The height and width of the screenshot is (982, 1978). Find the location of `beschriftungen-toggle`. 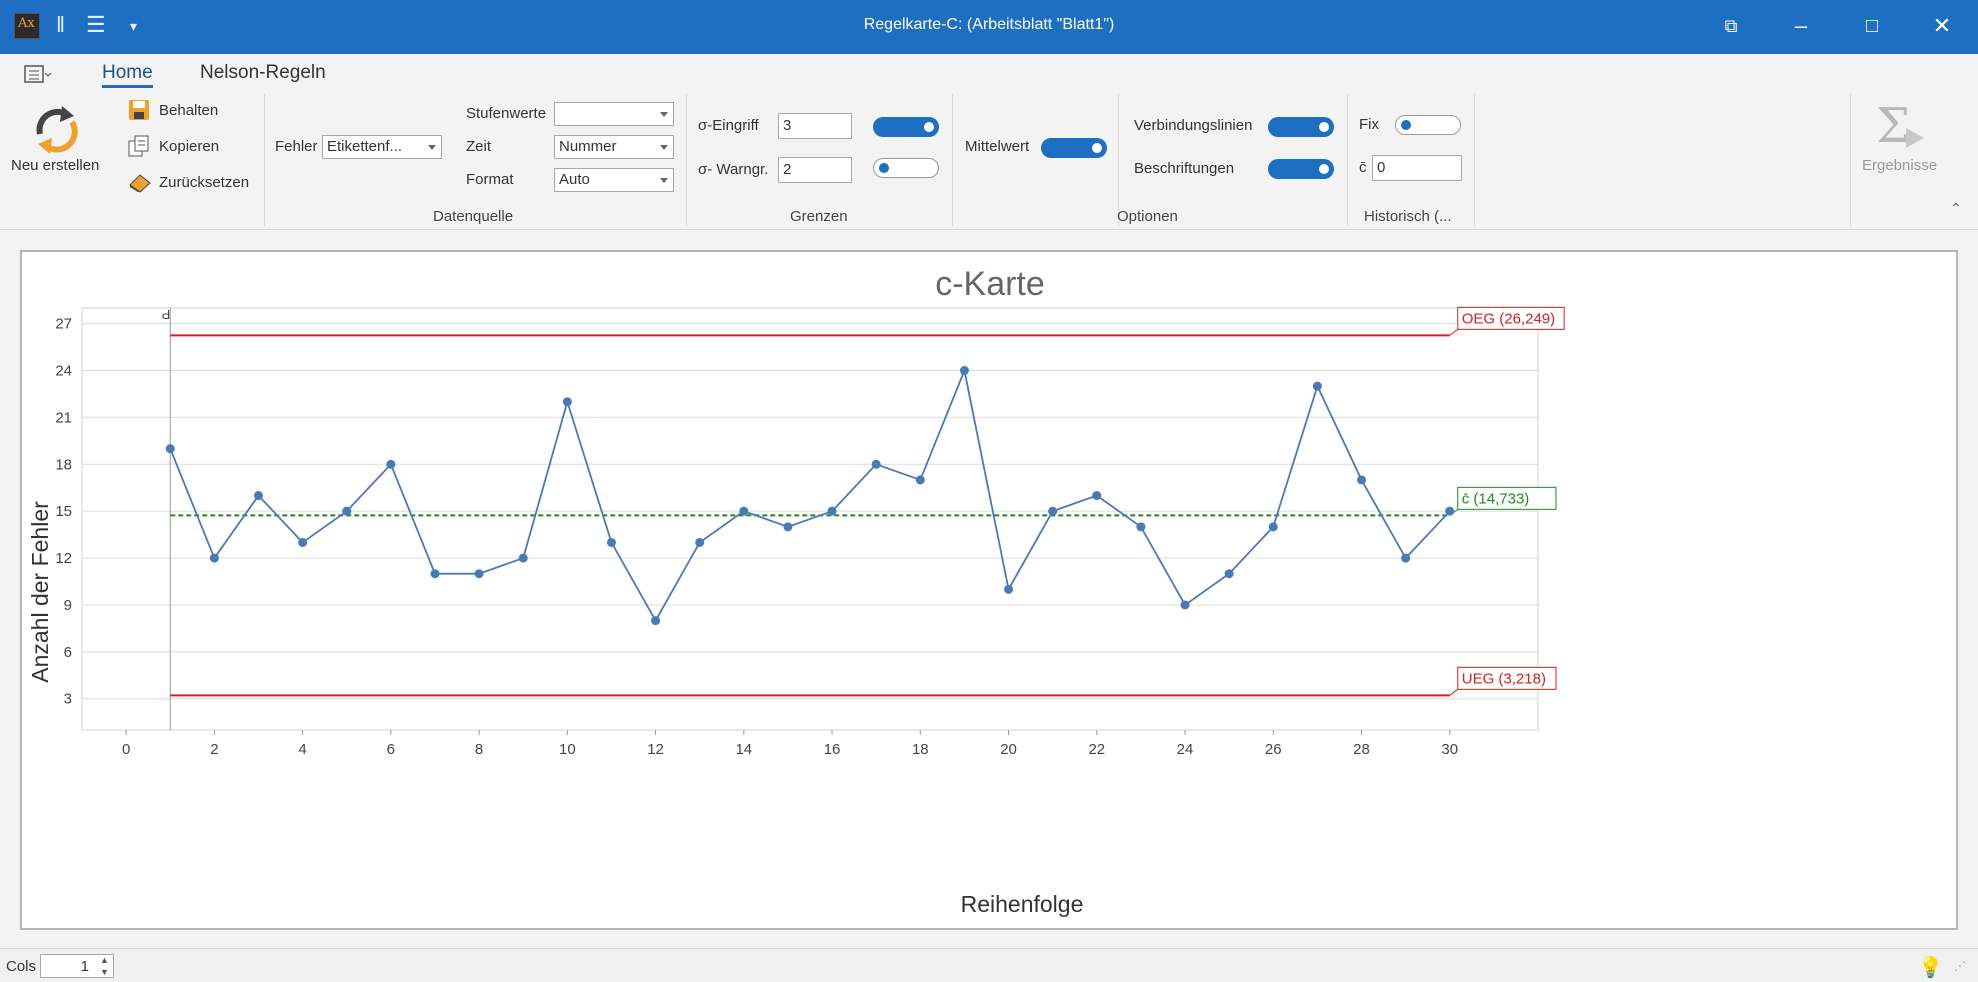

beschriftungen-toggle is located at coordinates (1301, 169).